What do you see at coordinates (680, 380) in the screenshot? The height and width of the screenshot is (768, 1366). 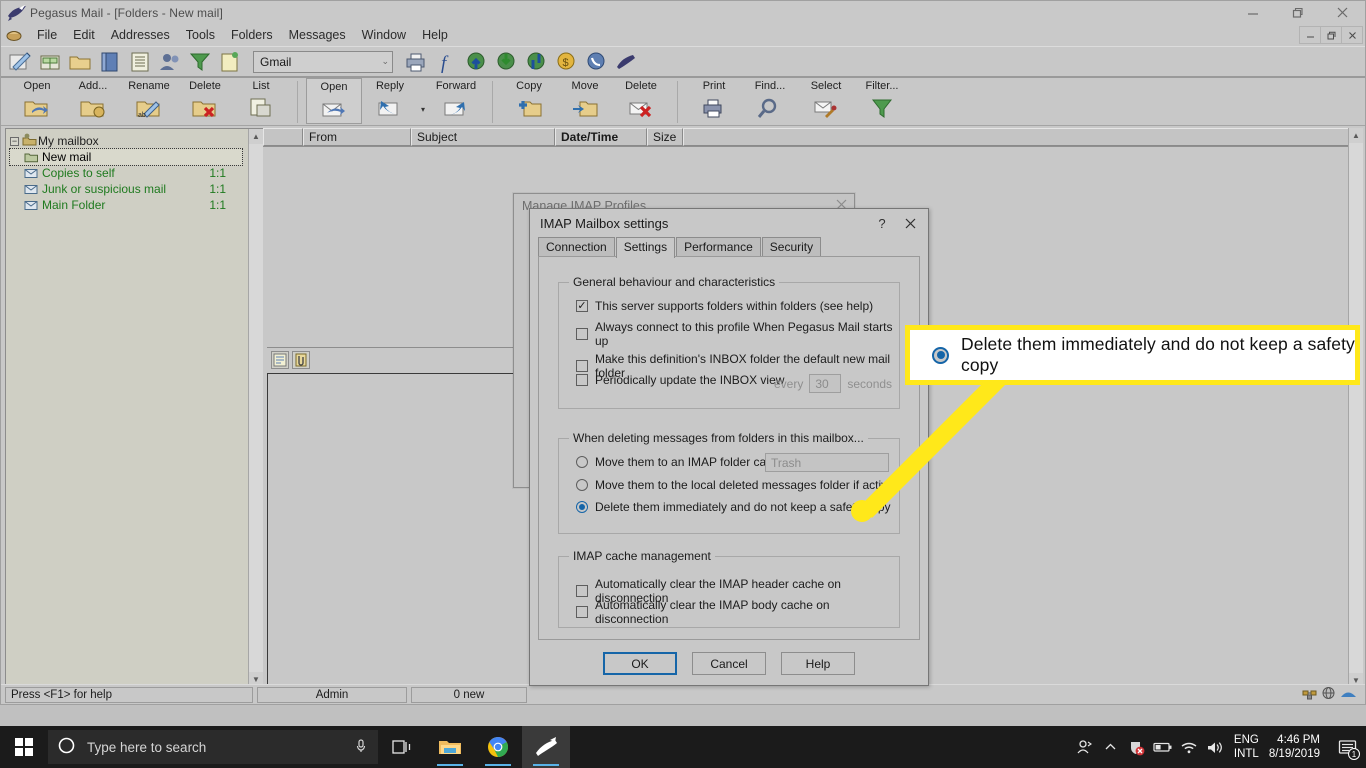 I see `option-periodic-update: Periodically update the INBOX view` at bounding box center [680, 380].